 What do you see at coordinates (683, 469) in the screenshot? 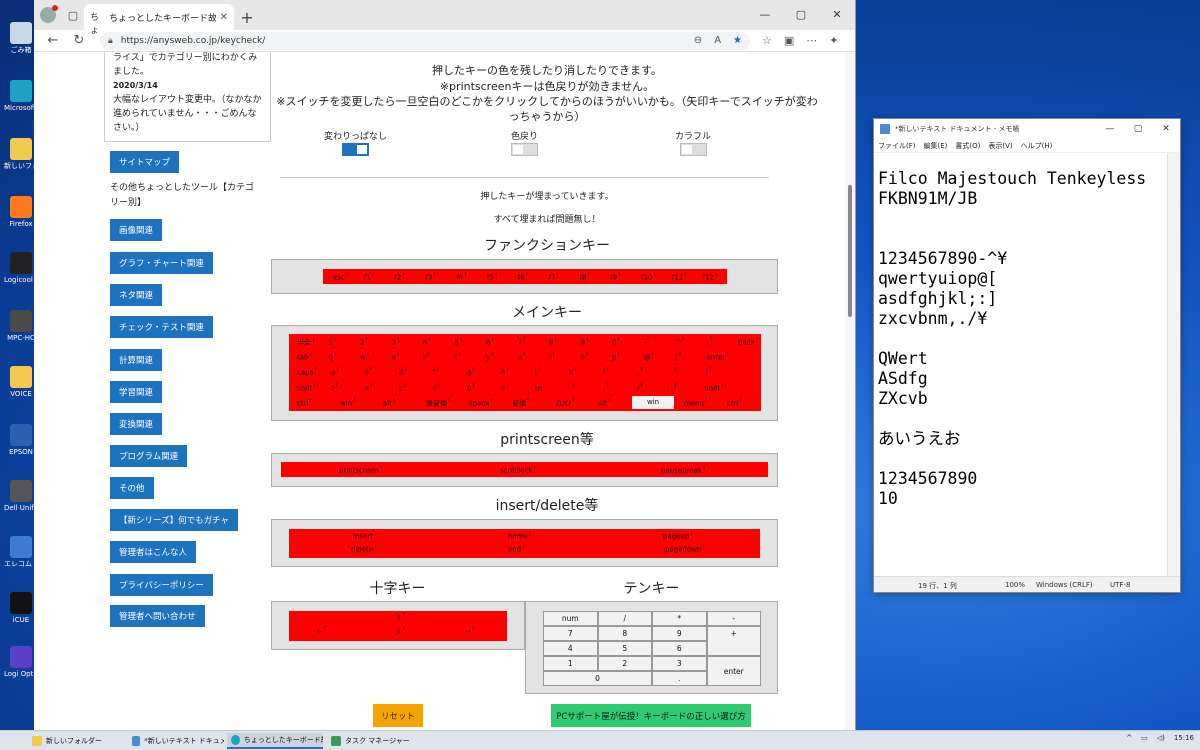
I see `printscreen-key: pausebreak↑` at bounding box center [683, 469].